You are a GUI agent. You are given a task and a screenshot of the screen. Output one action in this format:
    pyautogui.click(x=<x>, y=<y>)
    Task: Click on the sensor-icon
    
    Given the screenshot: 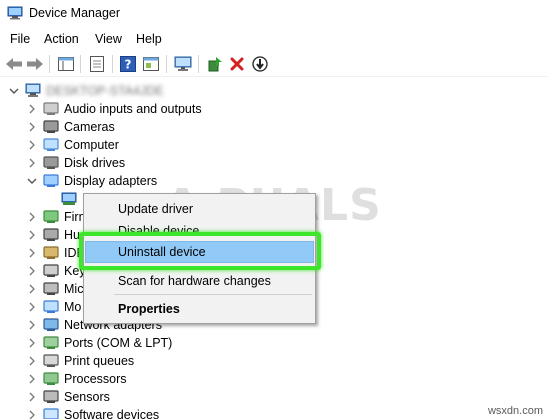 What is the action you would take?
    pyautogui.click(x=51, y=396)
    